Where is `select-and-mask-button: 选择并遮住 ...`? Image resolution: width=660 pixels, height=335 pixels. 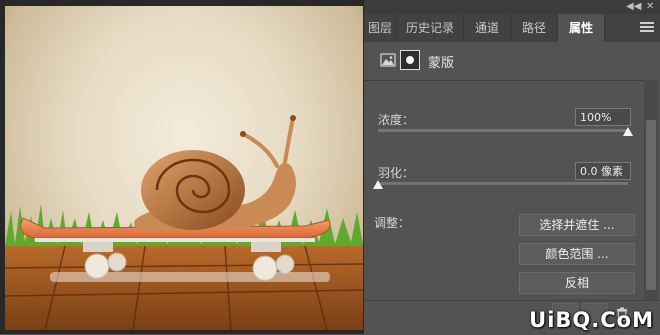 select-and-mask-button: 选择并遮住 ... is located at coordinates (577, 225).